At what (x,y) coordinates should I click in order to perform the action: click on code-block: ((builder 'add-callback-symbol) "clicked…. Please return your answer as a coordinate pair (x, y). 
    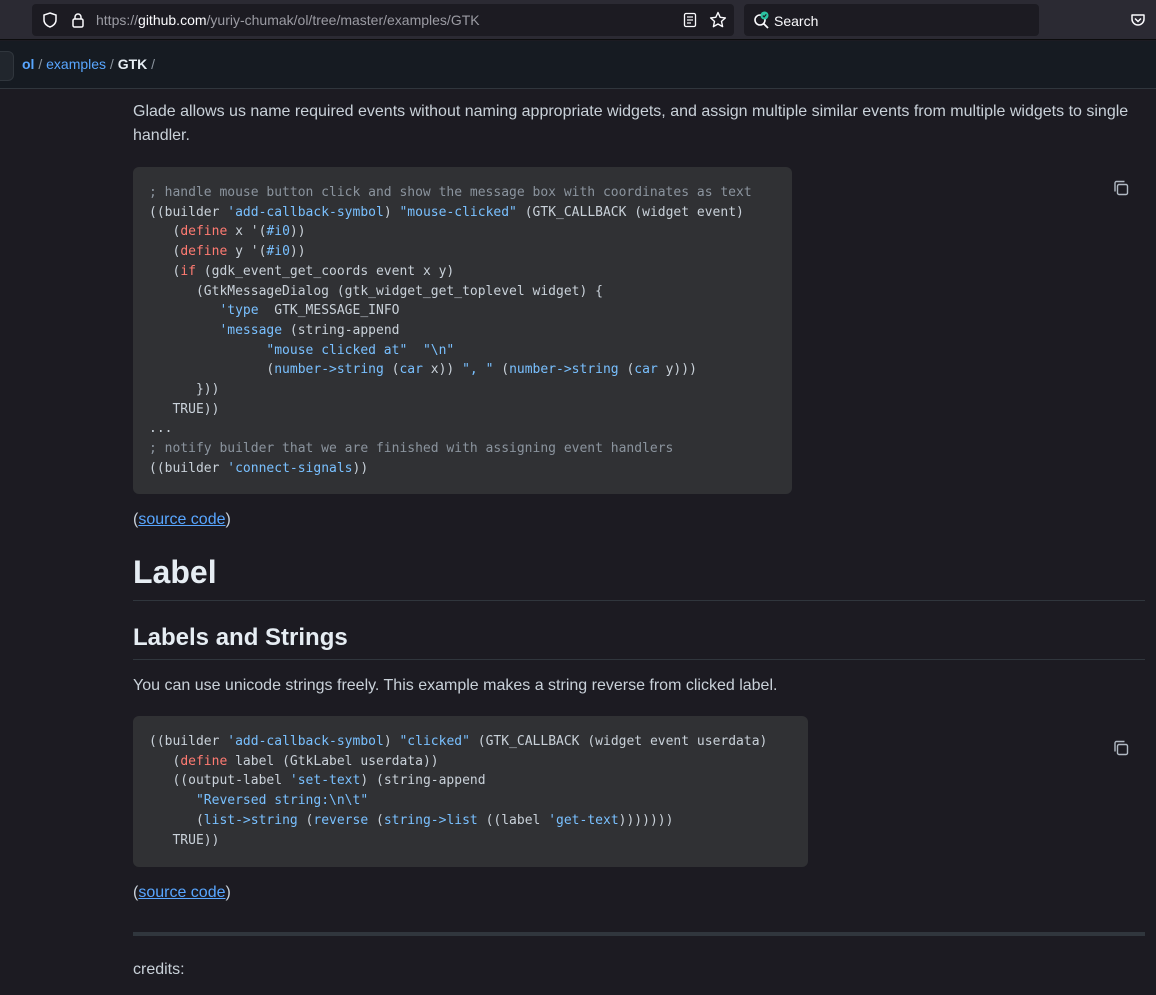
    Looking at the image, I should click on (470, 791).